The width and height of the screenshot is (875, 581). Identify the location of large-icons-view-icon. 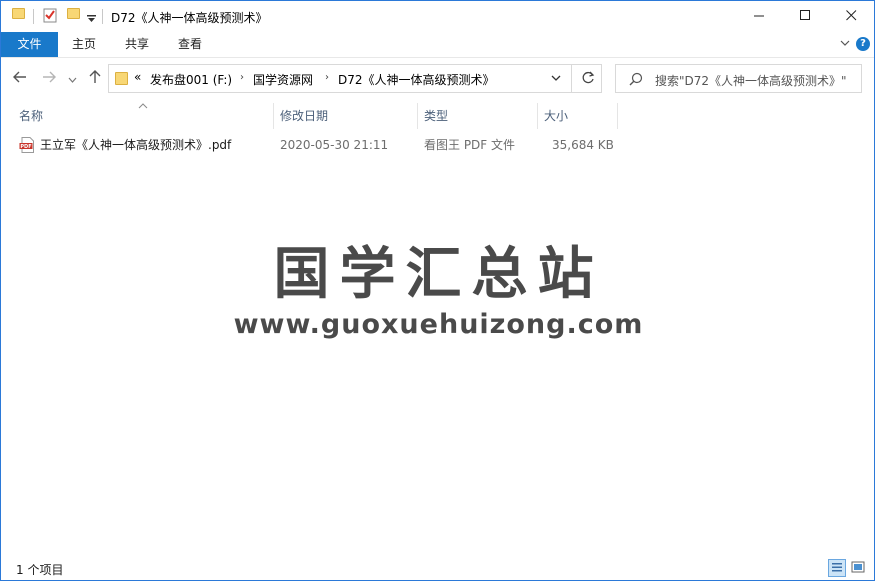
(858, 567).